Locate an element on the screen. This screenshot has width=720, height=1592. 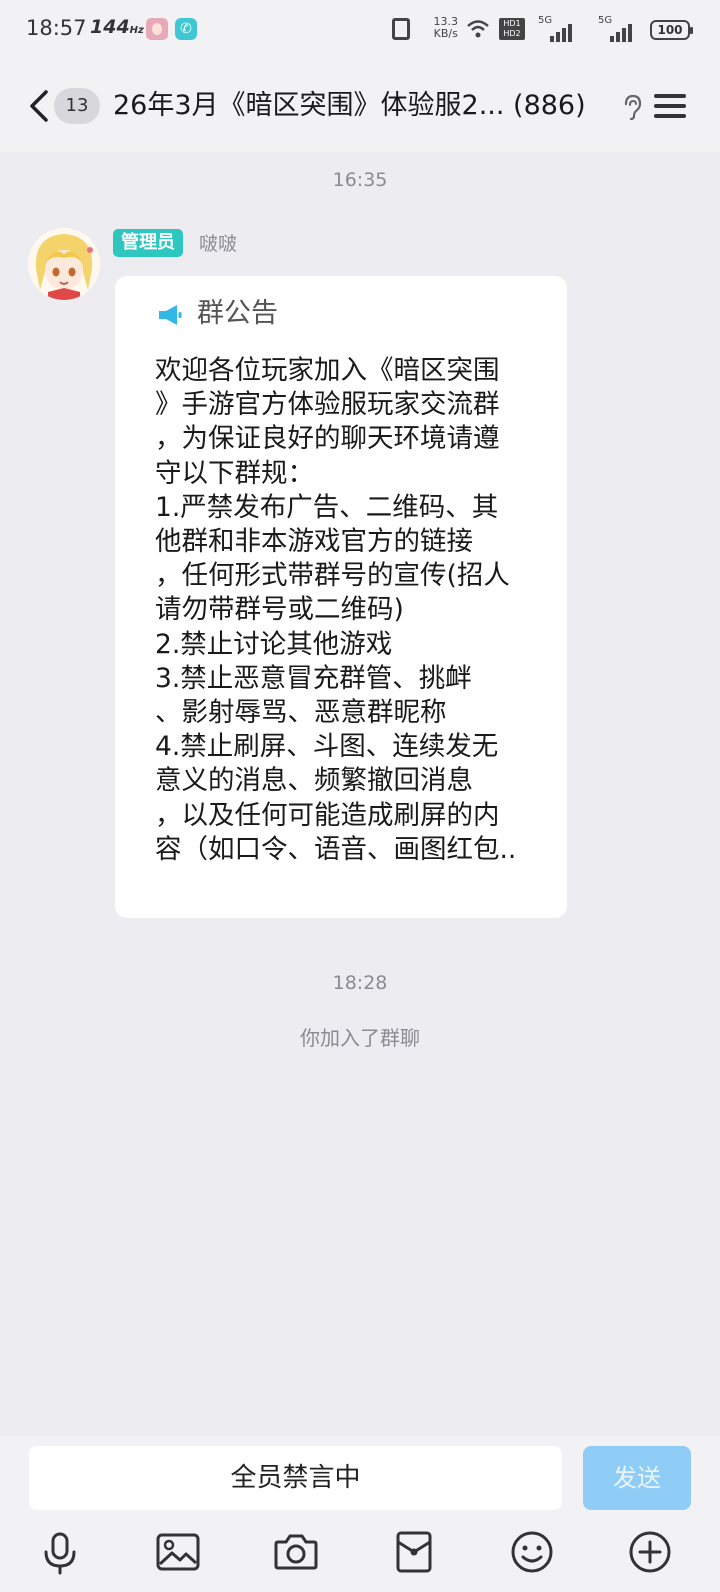
announcement-line: 守以下群规： is located at coordinates (234, 473).